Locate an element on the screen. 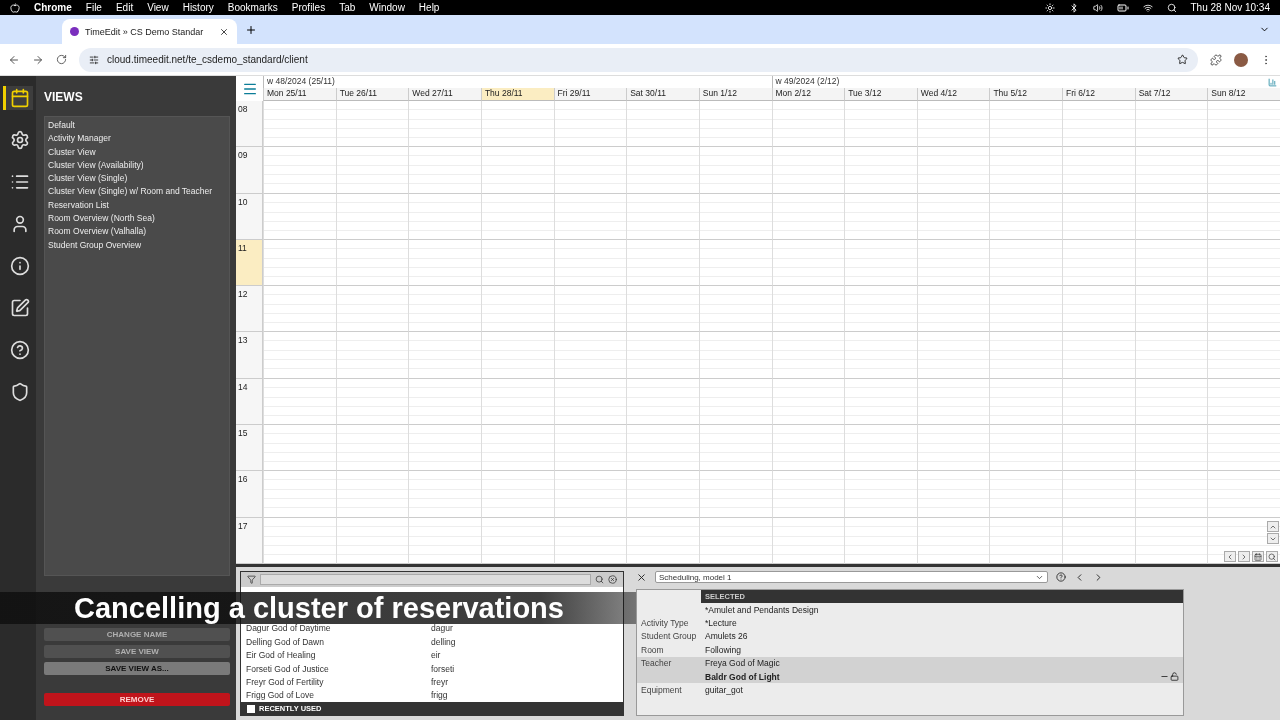 The image size is (1280, 720). bluetooth-icon is located at coordinates (1073, 7).